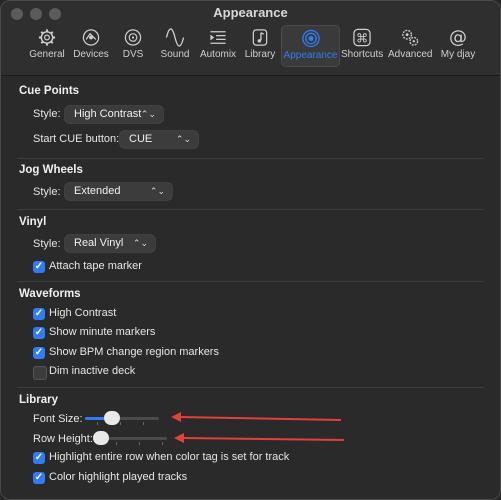 The image size is (501, 500). I want to click on tab-label: Appearance, so click(310, 55).